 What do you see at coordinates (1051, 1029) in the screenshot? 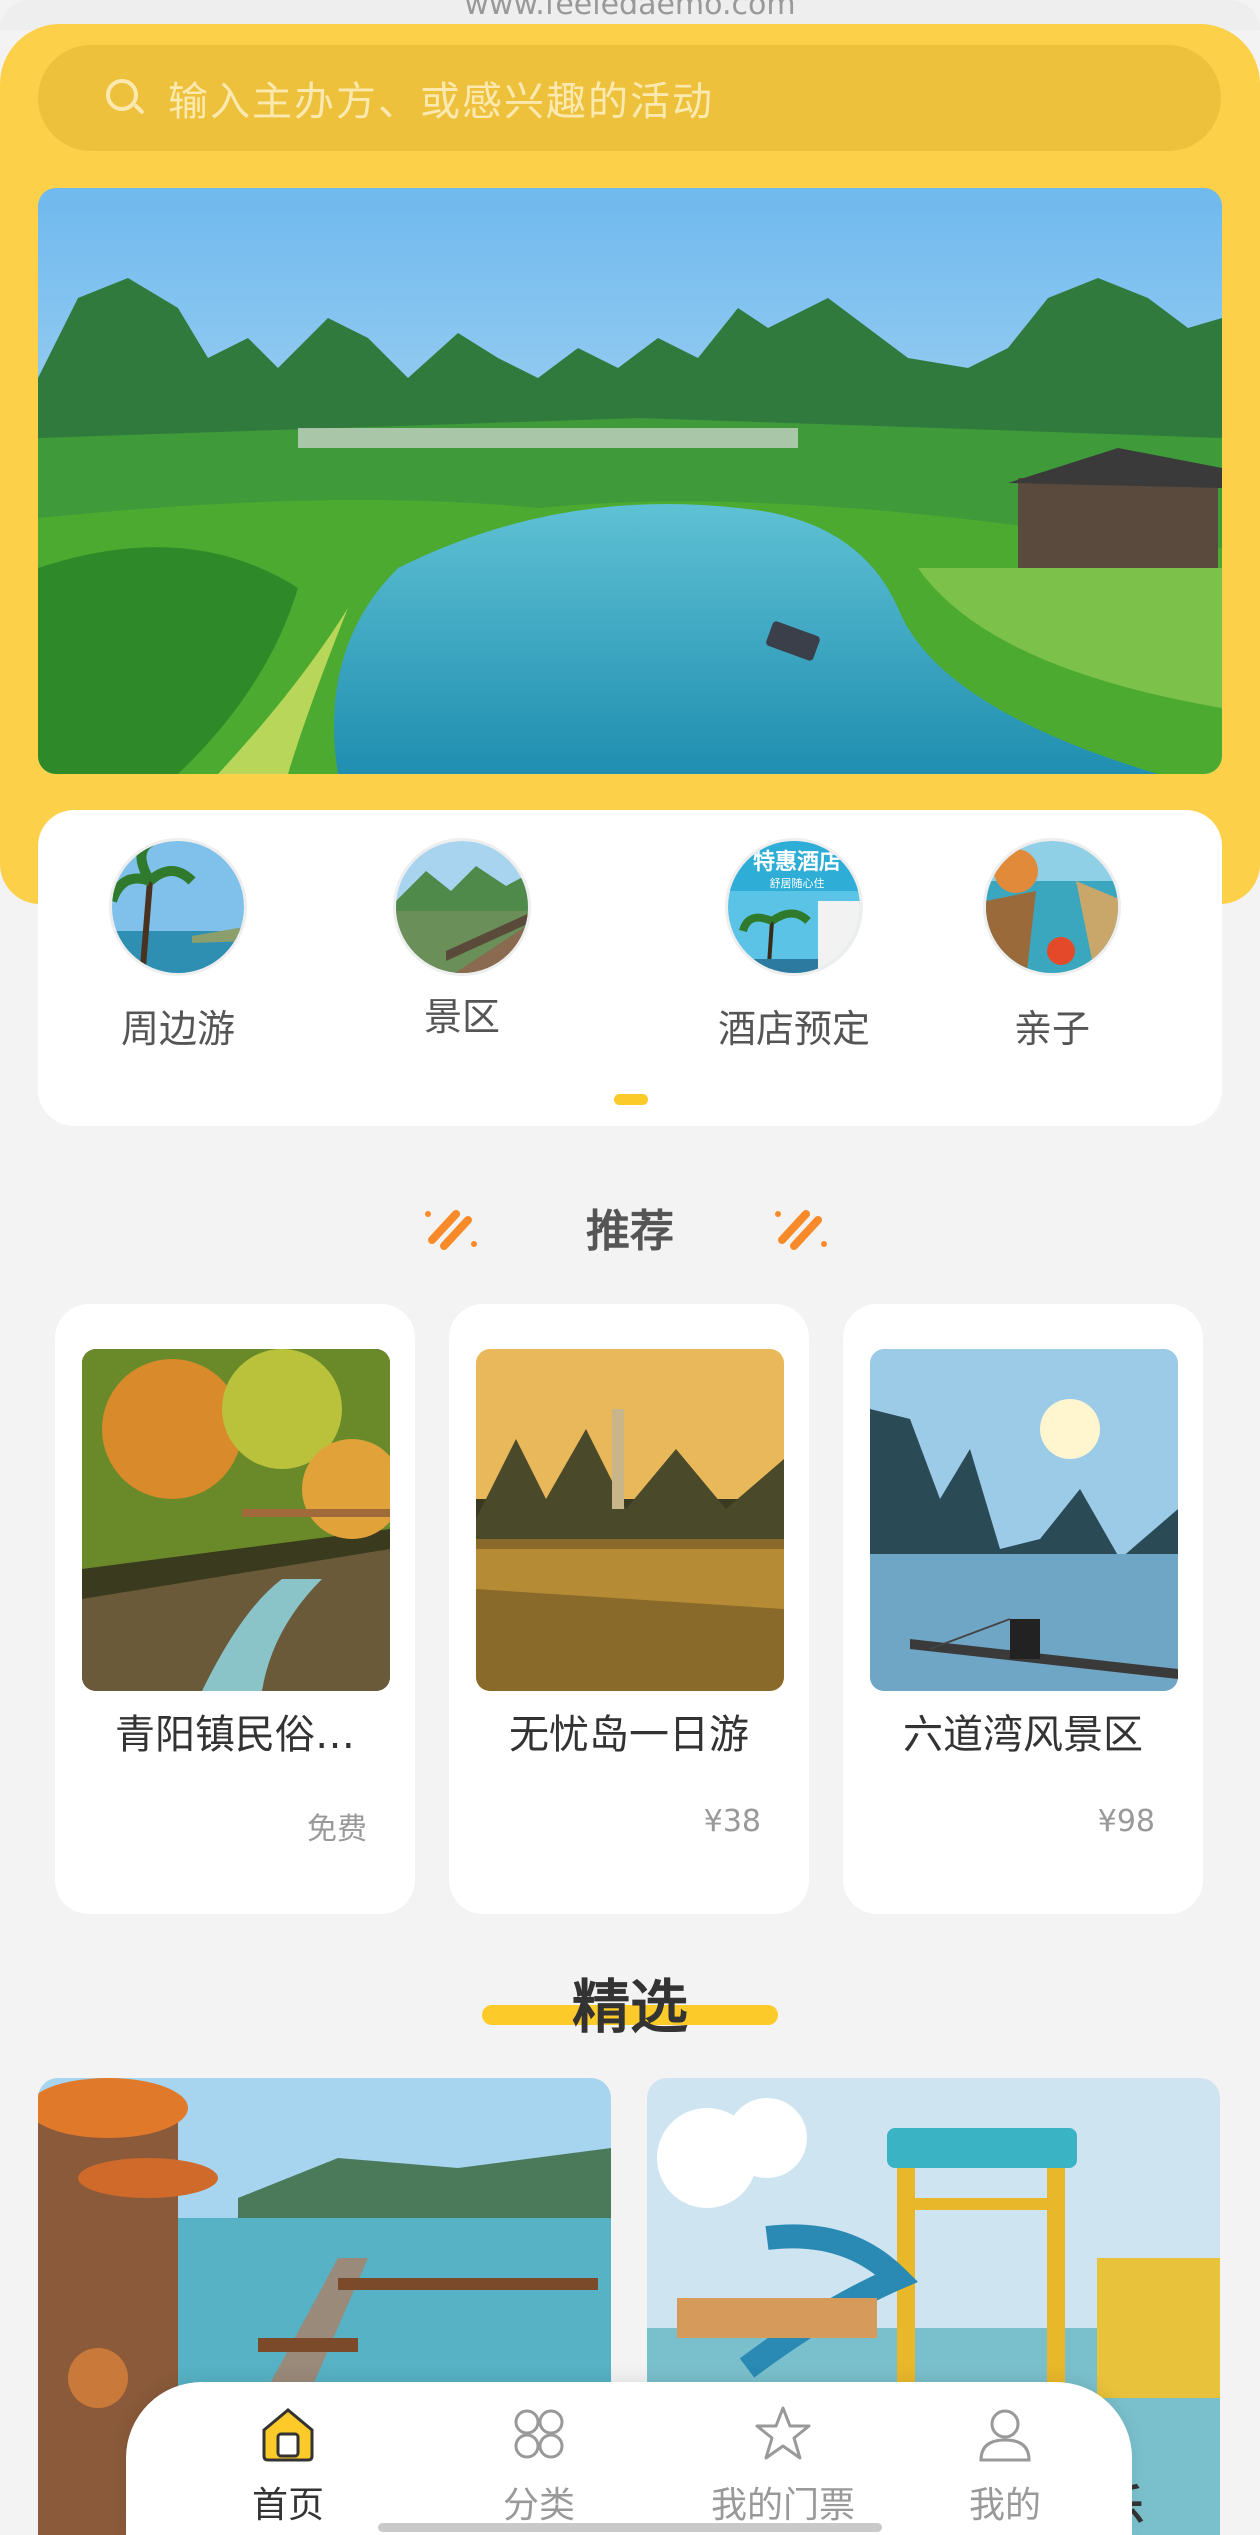
I see `category-label: 亲子` at bounding box center [1051, 1029].